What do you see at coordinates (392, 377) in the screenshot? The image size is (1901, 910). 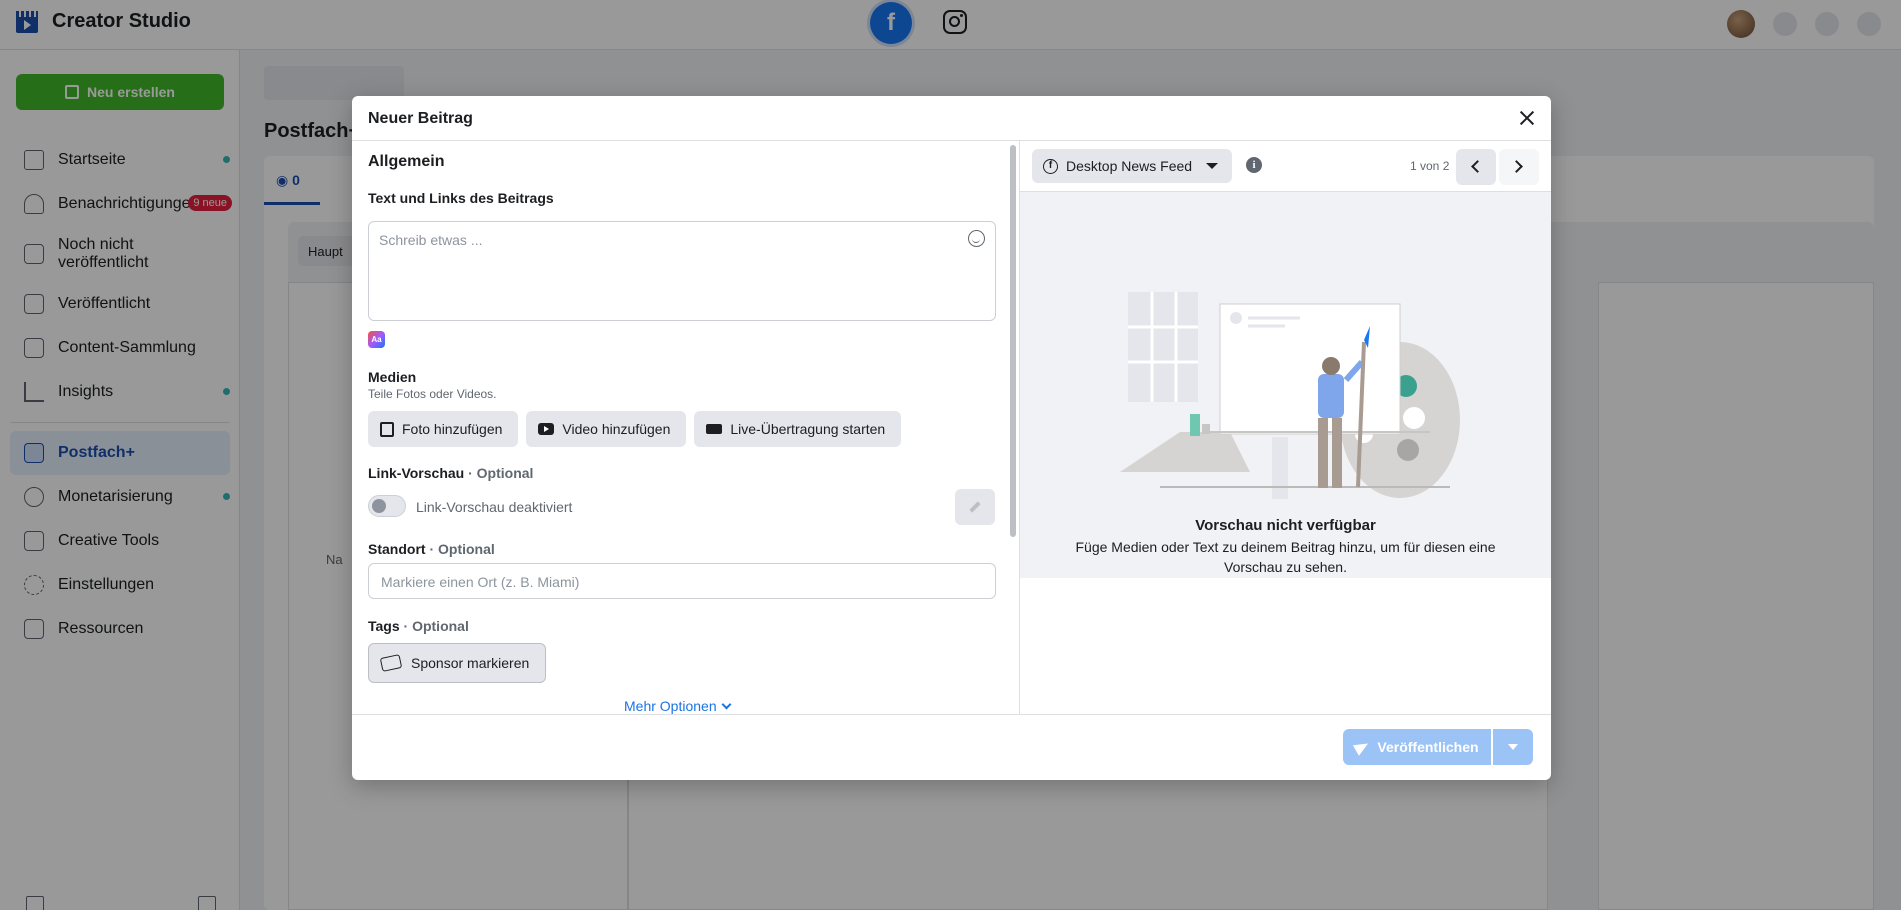 I see `media-label: Medien` at bounding box center [392, 377].